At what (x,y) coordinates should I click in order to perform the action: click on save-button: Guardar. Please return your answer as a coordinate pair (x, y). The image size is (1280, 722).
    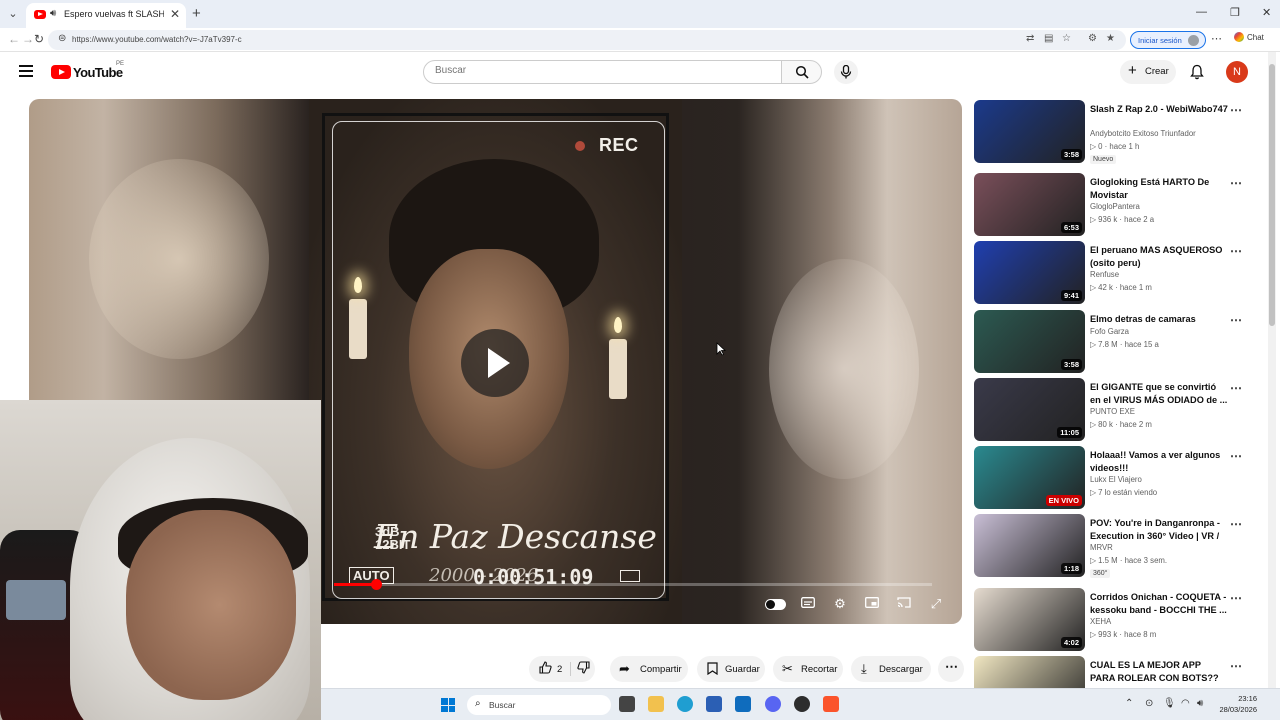
    Looking at the image, I should click on (731, 669).